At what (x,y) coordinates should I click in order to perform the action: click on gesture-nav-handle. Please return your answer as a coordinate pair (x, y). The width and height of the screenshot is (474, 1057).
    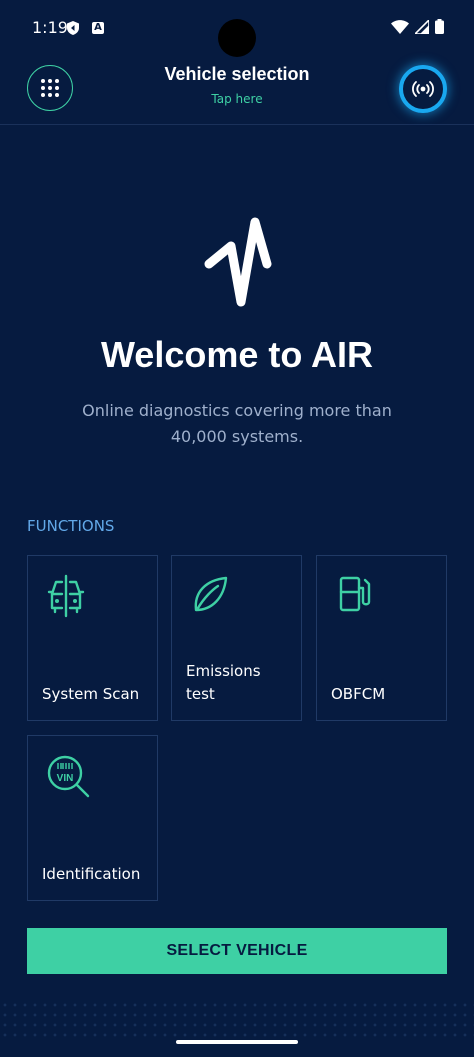
    Looking at the image, I should click on (237, 1042).